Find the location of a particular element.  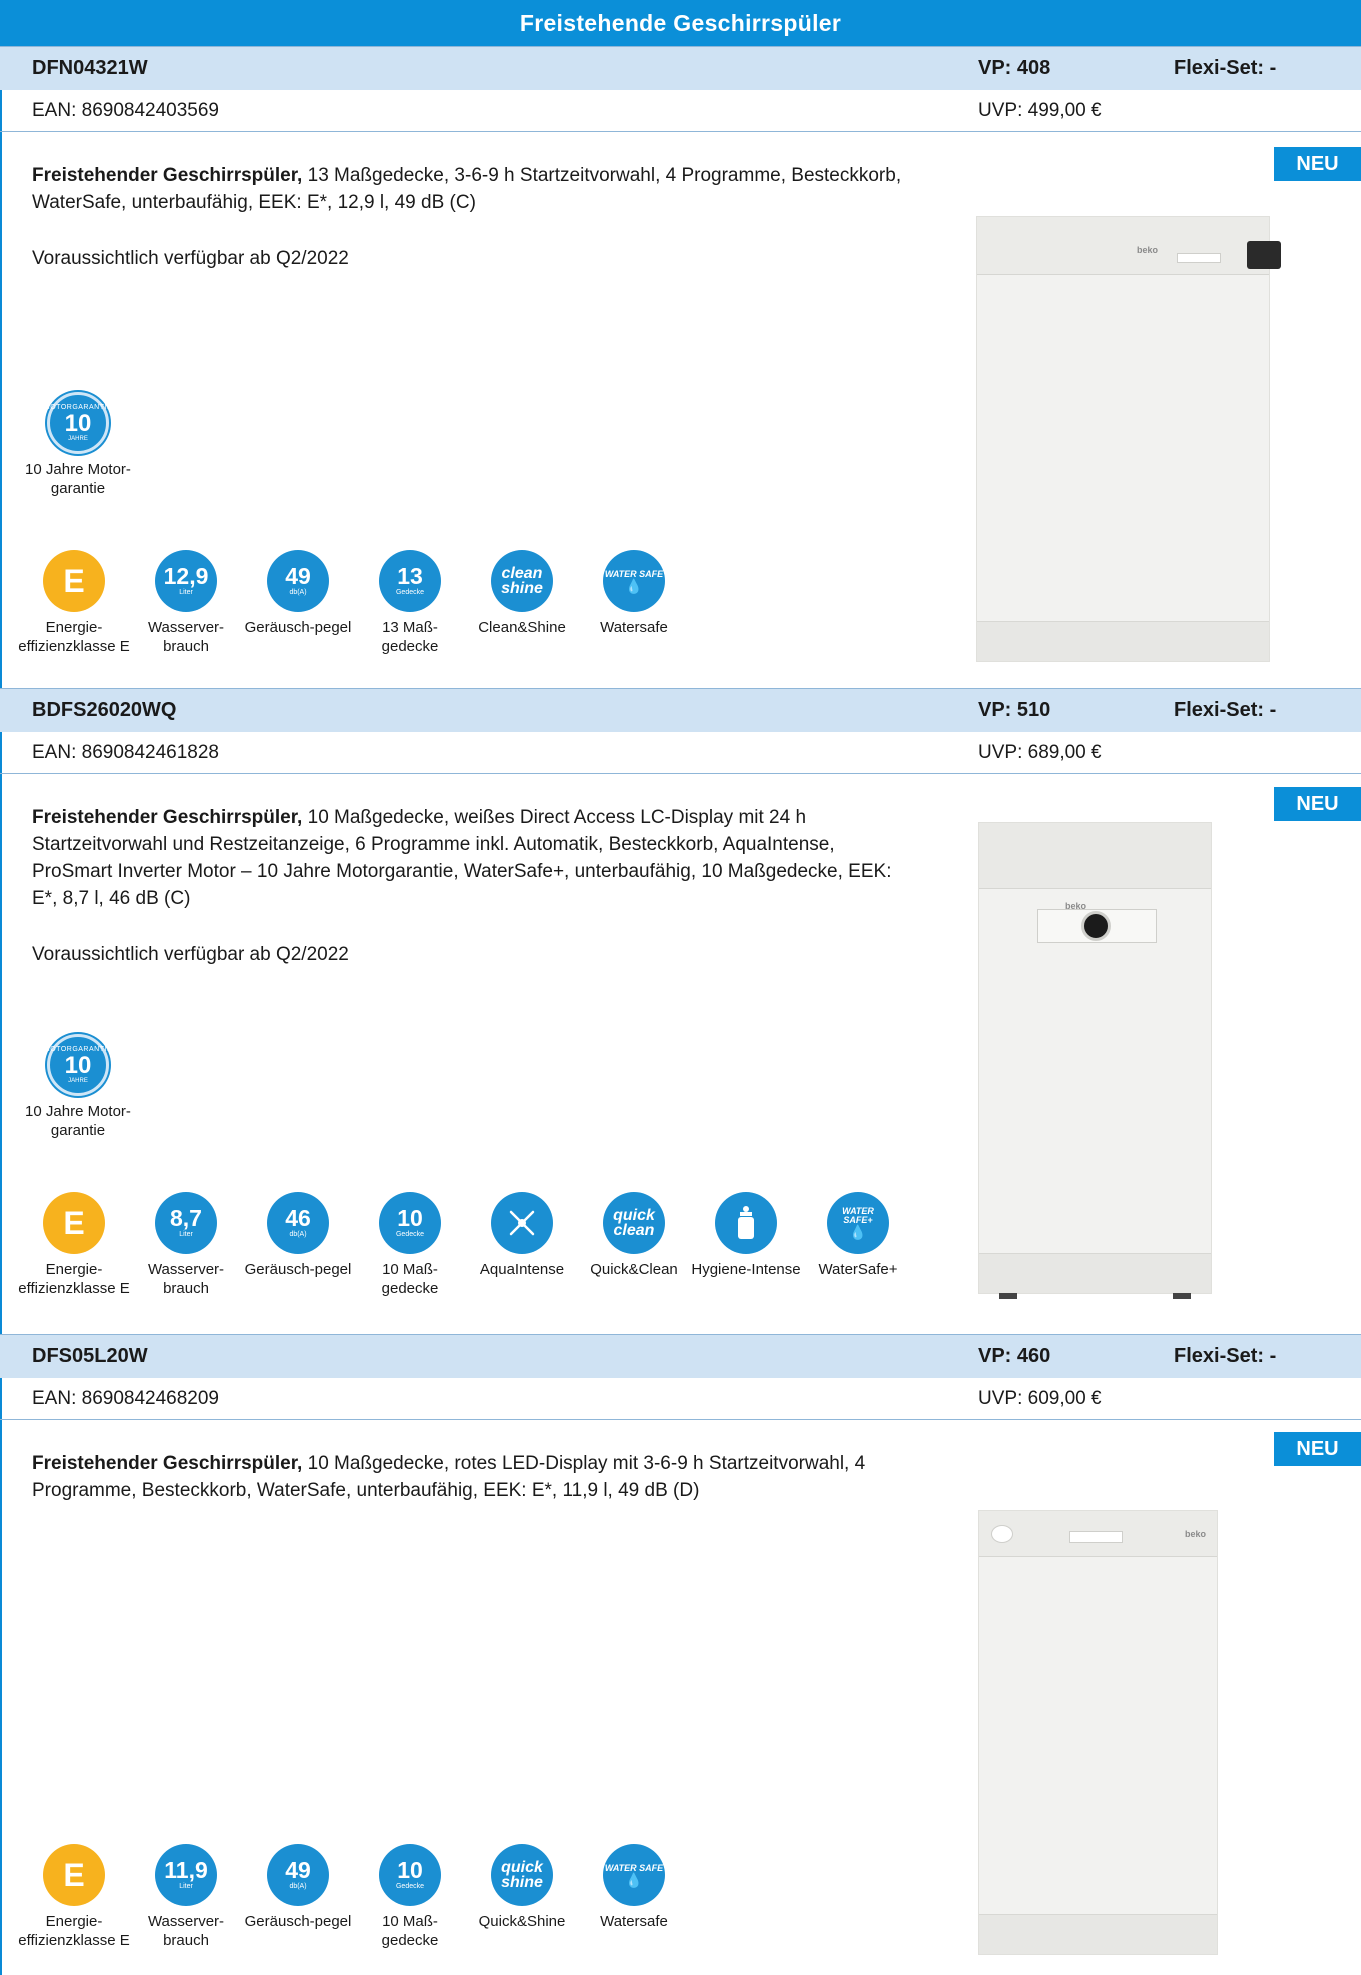

aquaintense-icon is located at coordinates (522, 1223).